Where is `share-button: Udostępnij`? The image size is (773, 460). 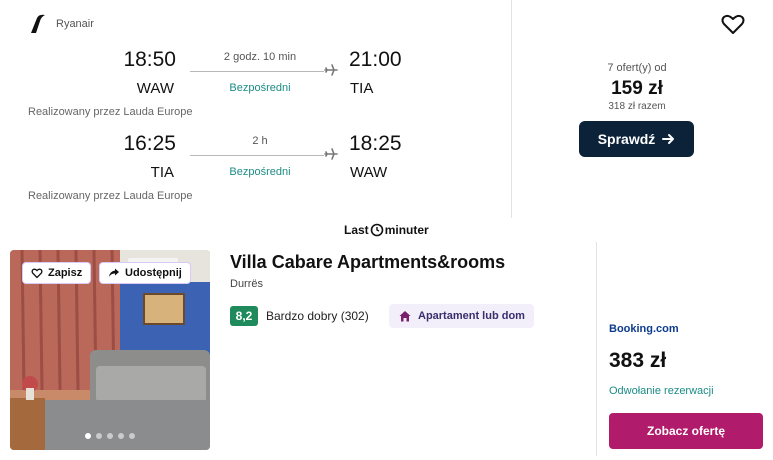 share-button: Udostępnij is located at coordinates (145, 273).